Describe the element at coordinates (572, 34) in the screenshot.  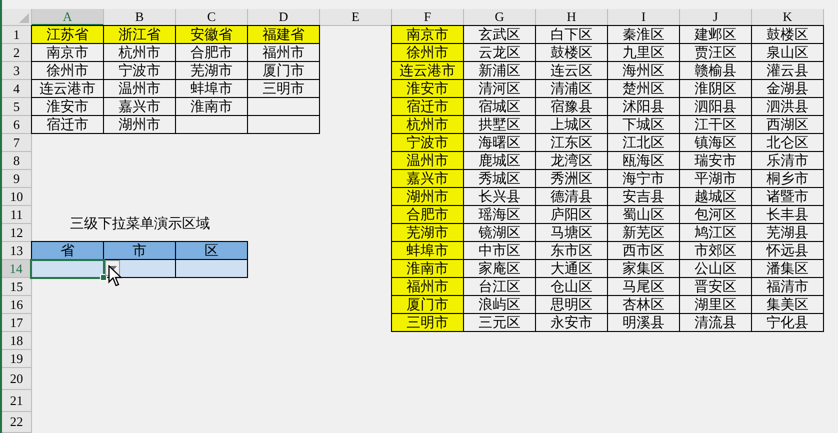
I see `table-cell: 白下区` at that location.